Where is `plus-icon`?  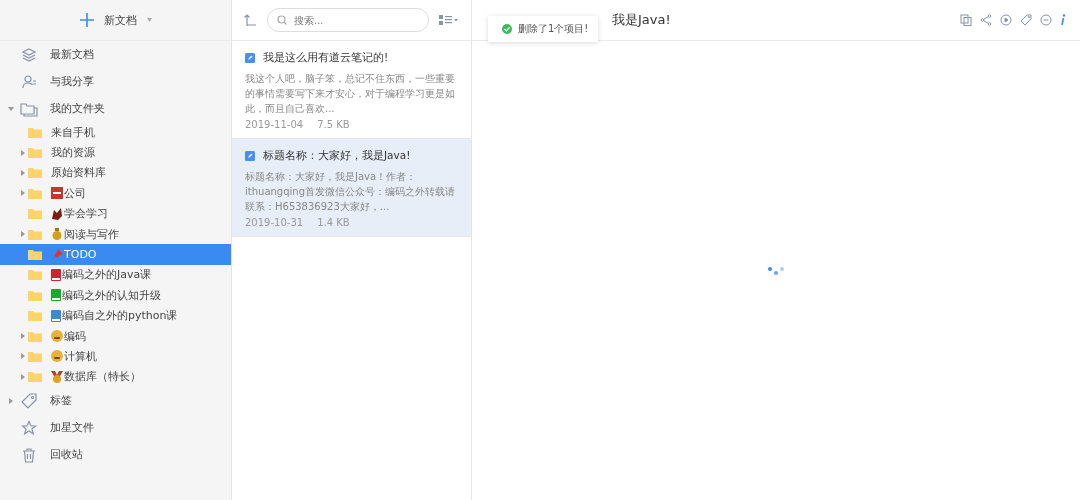 plus-icon is located at coordinates (86, 20).